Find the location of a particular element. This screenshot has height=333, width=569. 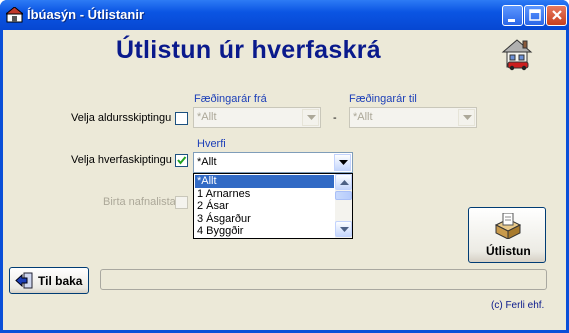

district-label: Hverfi is located at coordinates (211, 144).